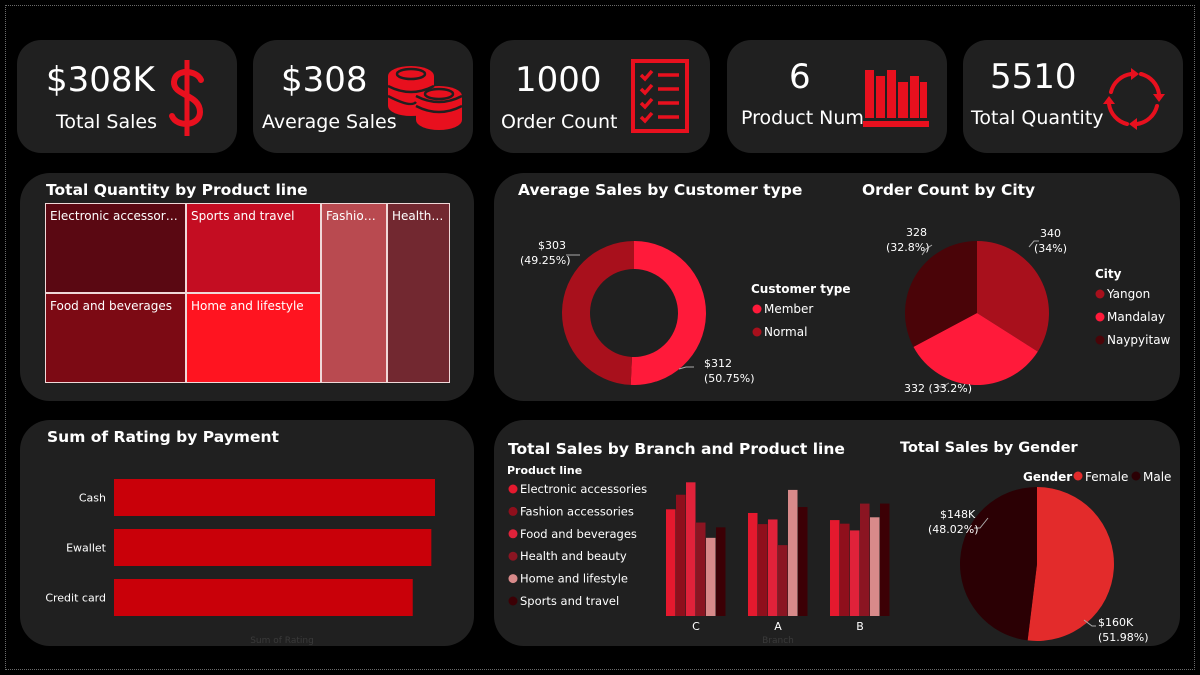 This screenshot has height=675, width=1200. Describe the element at coordinates (1136, 317) in the screenshot. I see `legend-item-mandalay: Mandalay` at that location.